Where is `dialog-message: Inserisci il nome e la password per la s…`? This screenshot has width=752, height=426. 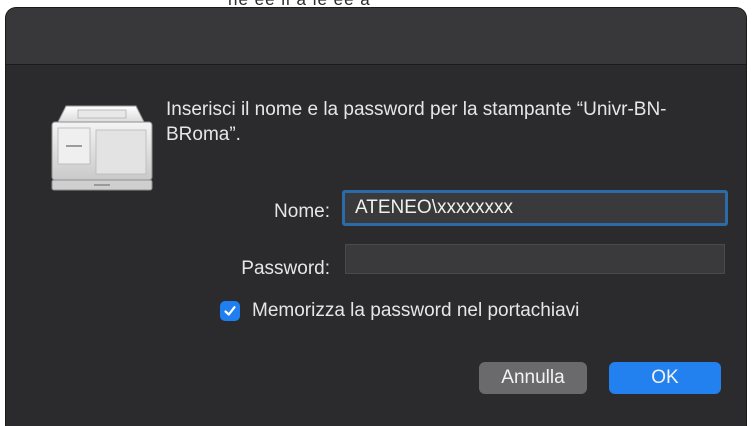 dialog-message: Inserisci il nome e la password per la s… is located at coordinates (416, 122).